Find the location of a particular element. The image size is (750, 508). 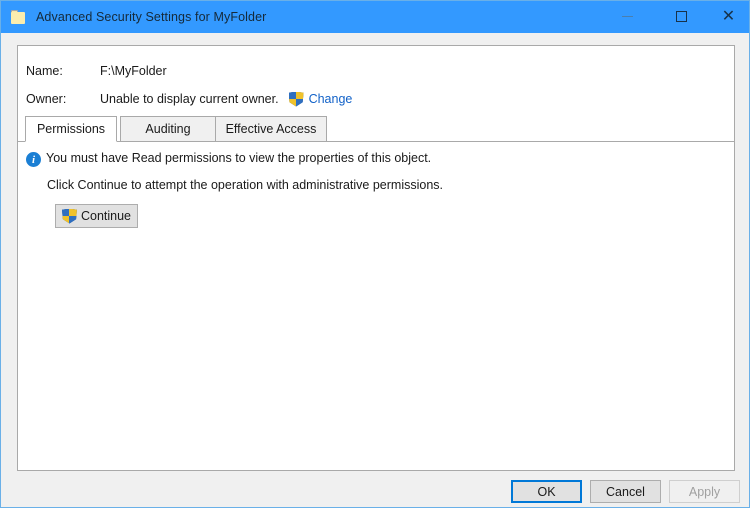

ok-button-label: OK is located at coordinates (546, 491).